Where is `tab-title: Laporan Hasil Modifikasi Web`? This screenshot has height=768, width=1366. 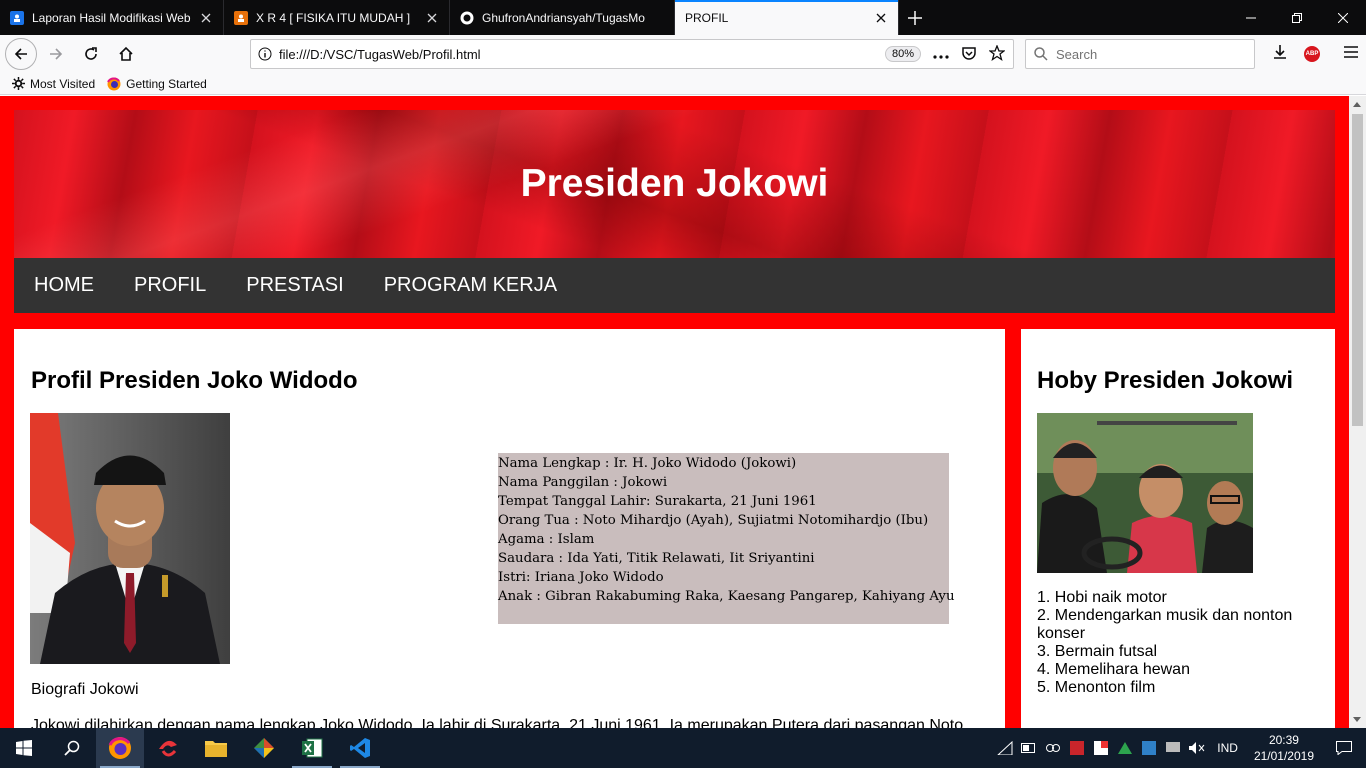
tab-title: Laporan Hasil Modifikasi Web is located at coordinates (111, 17).